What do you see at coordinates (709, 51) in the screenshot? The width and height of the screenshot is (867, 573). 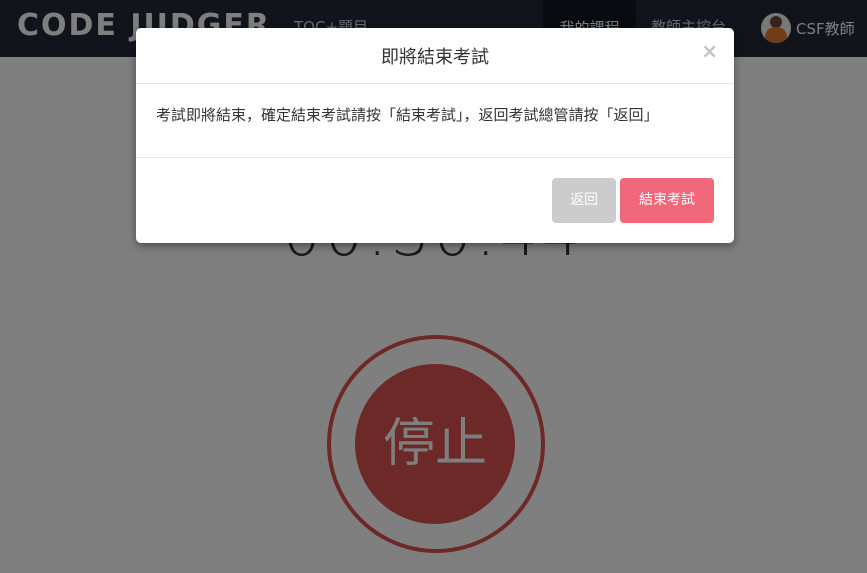 I see `close-icon: ×` at bounding box center [709, 51].